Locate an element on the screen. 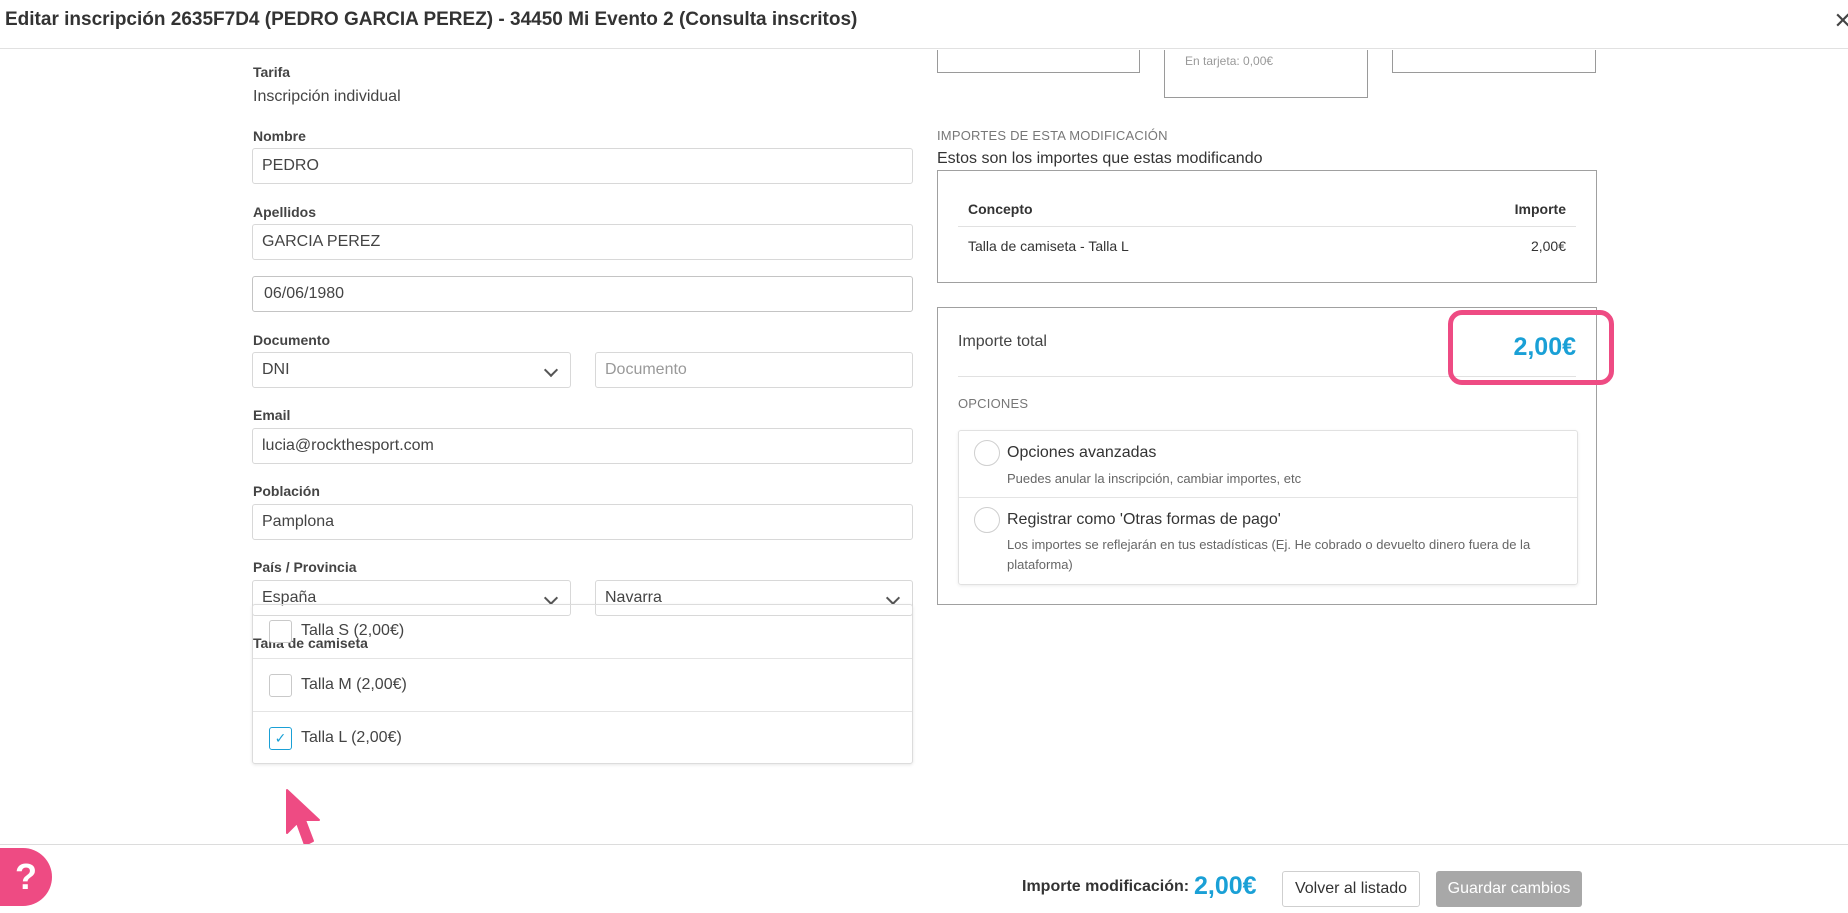 This screenshot has height=913, width=1848. opciones-title: OPCIONES is located at coordinates (993, 403).